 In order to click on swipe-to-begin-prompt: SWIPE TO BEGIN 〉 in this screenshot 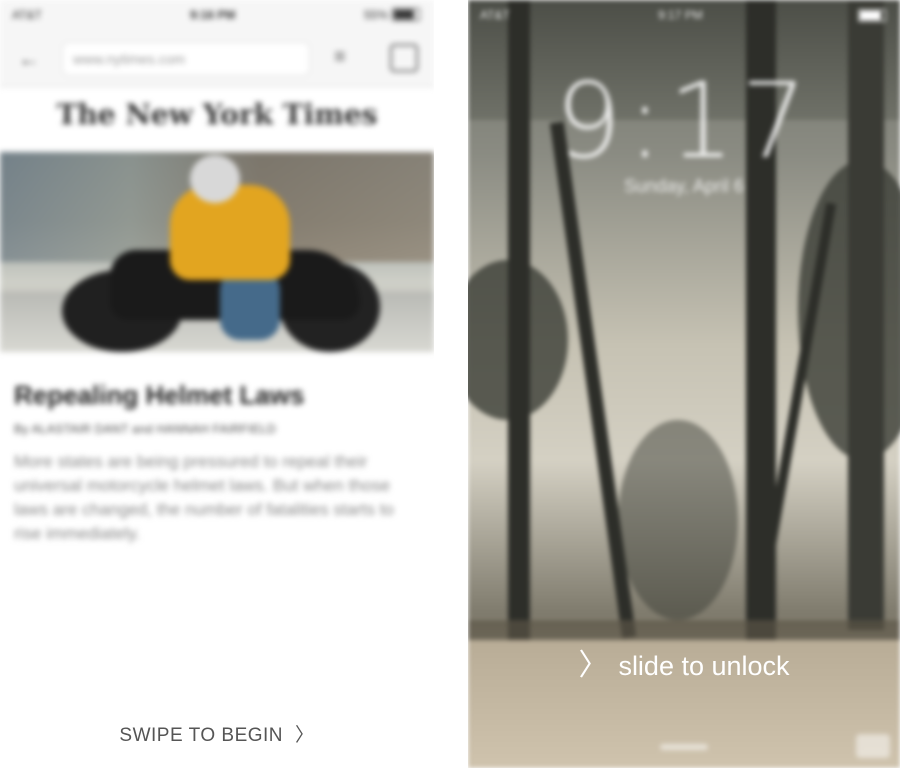, I will do `click(217, 733)`.